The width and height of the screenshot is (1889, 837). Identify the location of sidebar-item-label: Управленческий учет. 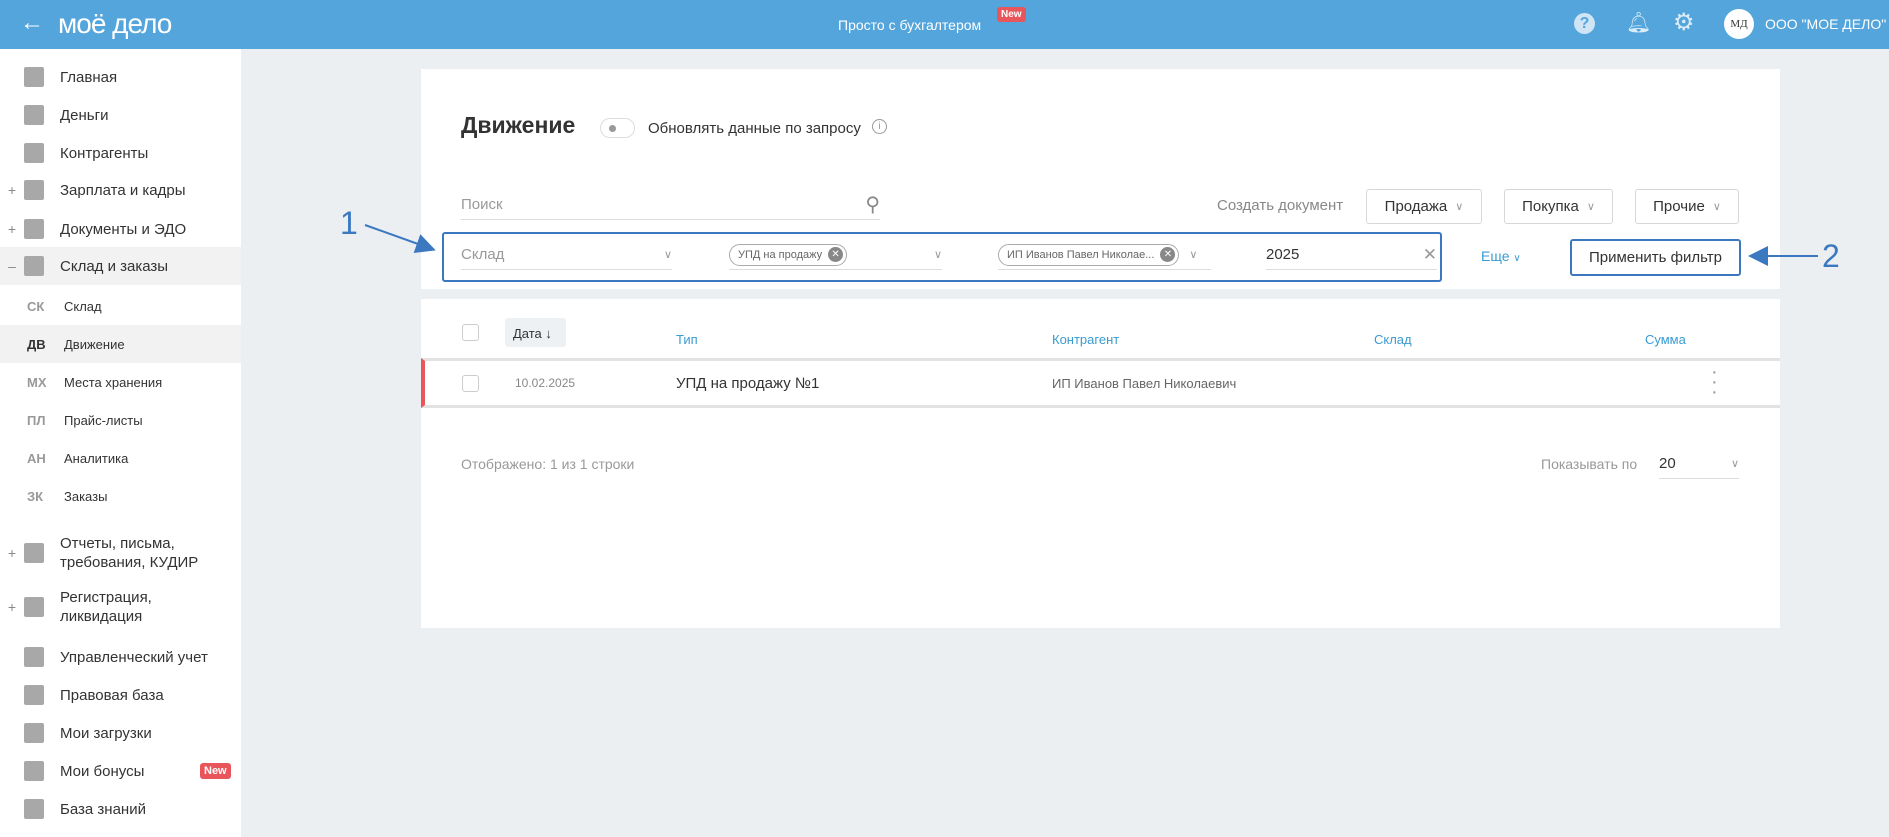
(134, 657).